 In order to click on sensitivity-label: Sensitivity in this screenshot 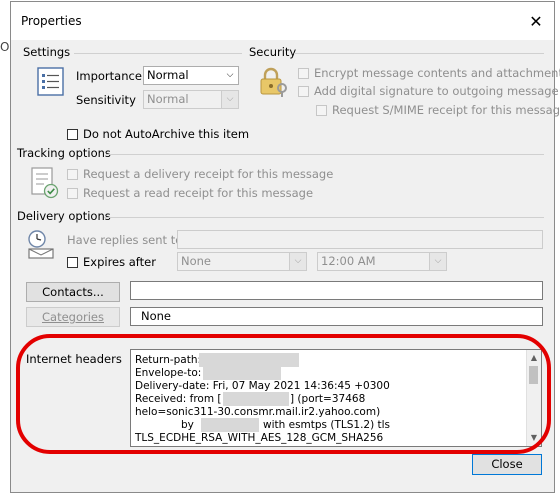, I will do `click(106, 100)`.